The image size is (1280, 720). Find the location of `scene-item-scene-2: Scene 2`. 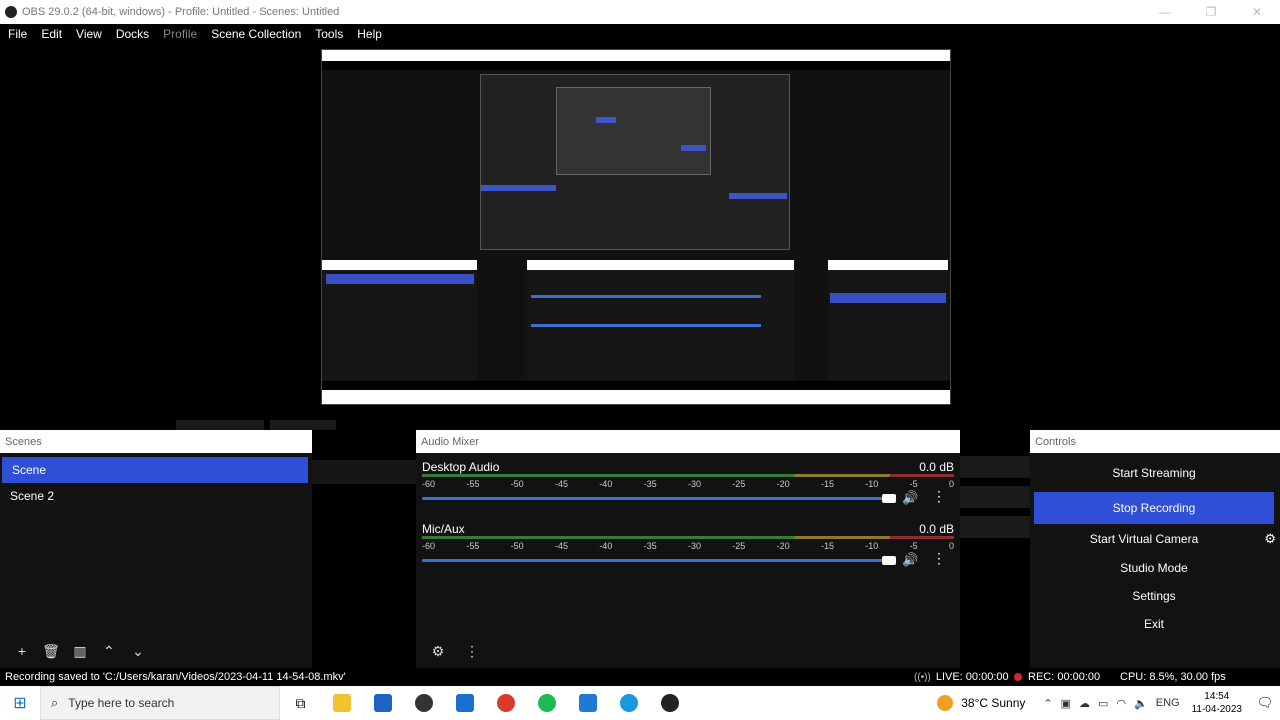

scene-item-scene-2: Scene 2 is located at coordinates (156, 496).